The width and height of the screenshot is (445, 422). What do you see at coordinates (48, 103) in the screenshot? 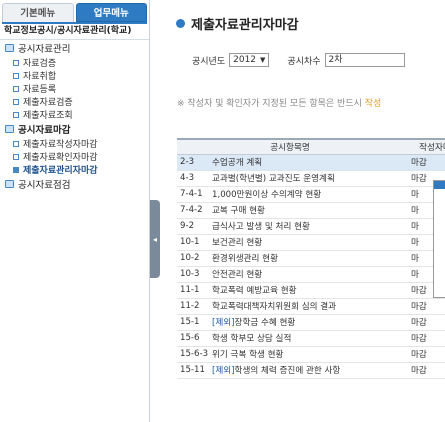
I see `sidebar-item-label: 제출자료검증` at bounding box center [48, 103].